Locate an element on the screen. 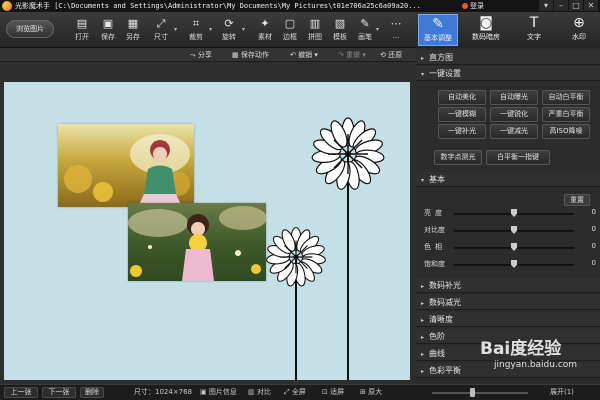 This screenshot has width=600, height=400. section-label: 曲线 is located at coordinates (437, 353).